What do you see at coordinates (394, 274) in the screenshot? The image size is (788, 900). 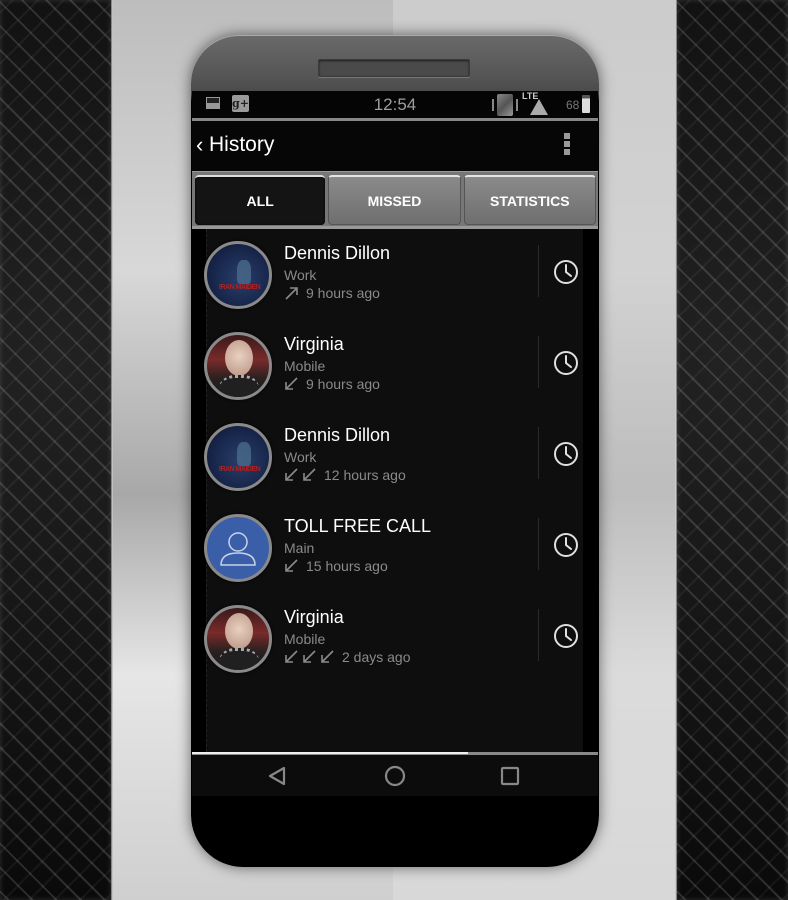 I see `call-log-row: Dennis Dillon Work 9 hours ago` at bounding box center [394, 274].